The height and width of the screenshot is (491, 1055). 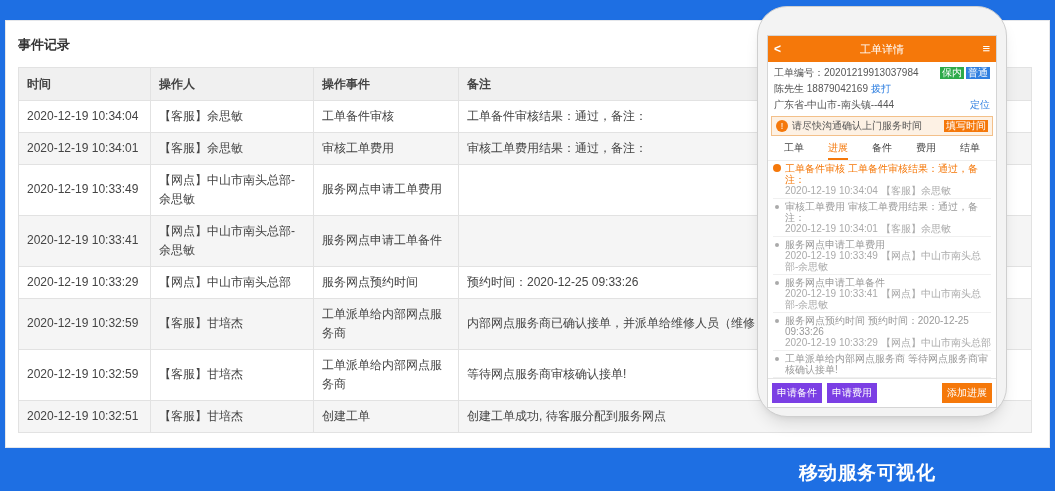 What do you see at coordinates (952, 73) in the screenshot?
I see `tag: 保内` at bounding box center [952, 73].